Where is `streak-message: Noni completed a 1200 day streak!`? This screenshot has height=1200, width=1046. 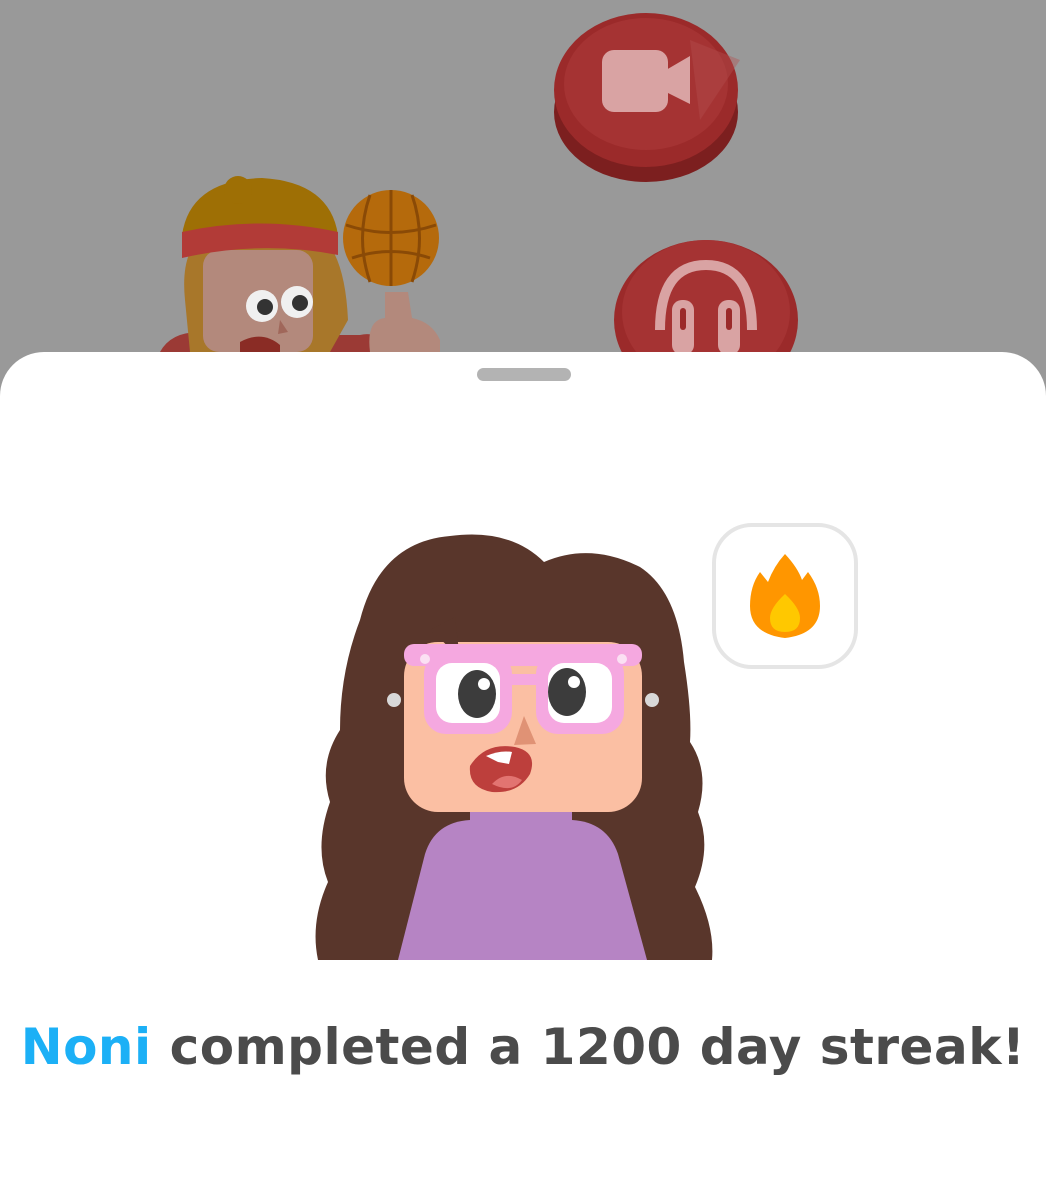
streak-message: Noni completed a 1200 day streak! is located at coordinates (523, 1047).